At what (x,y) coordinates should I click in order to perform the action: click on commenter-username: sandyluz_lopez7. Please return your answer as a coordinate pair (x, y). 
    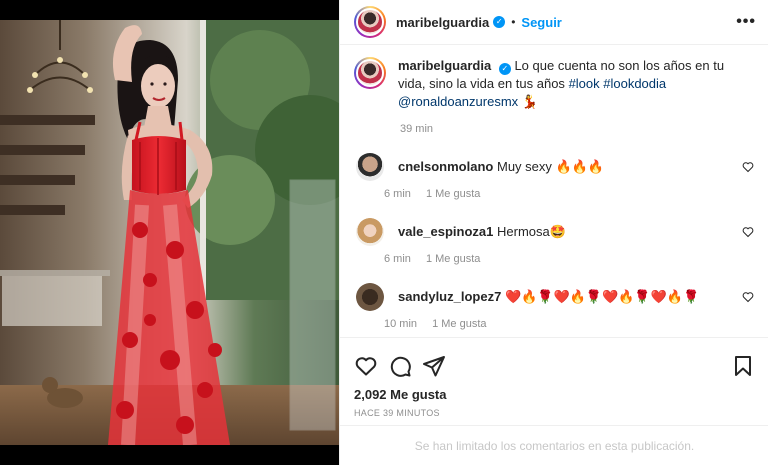
    Looking at the image, I should click on (449, 296).